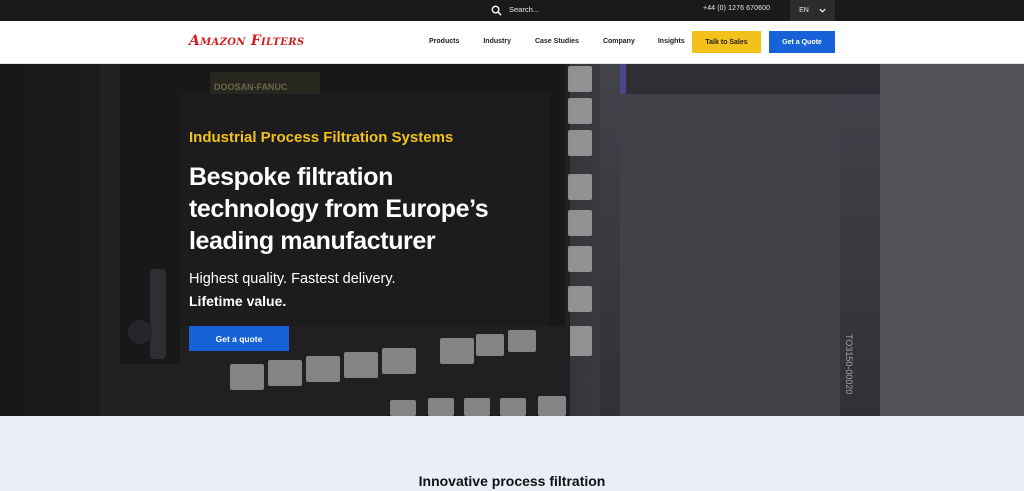 The height and width of the screenshot is (491, 1024). What do you see at coordinates (444, 41) in the screenshot?
I see `nav-products: Products` at bounding box center [444, 41].